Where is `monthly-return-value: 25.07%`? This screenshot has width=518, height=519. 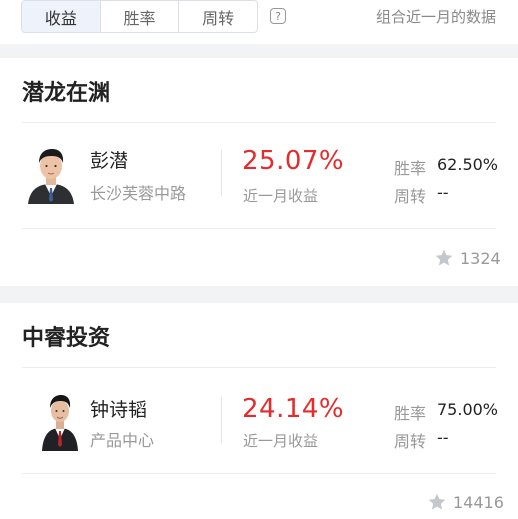
monthly-return-value: 25.07% is located at coordinates (293, 161).